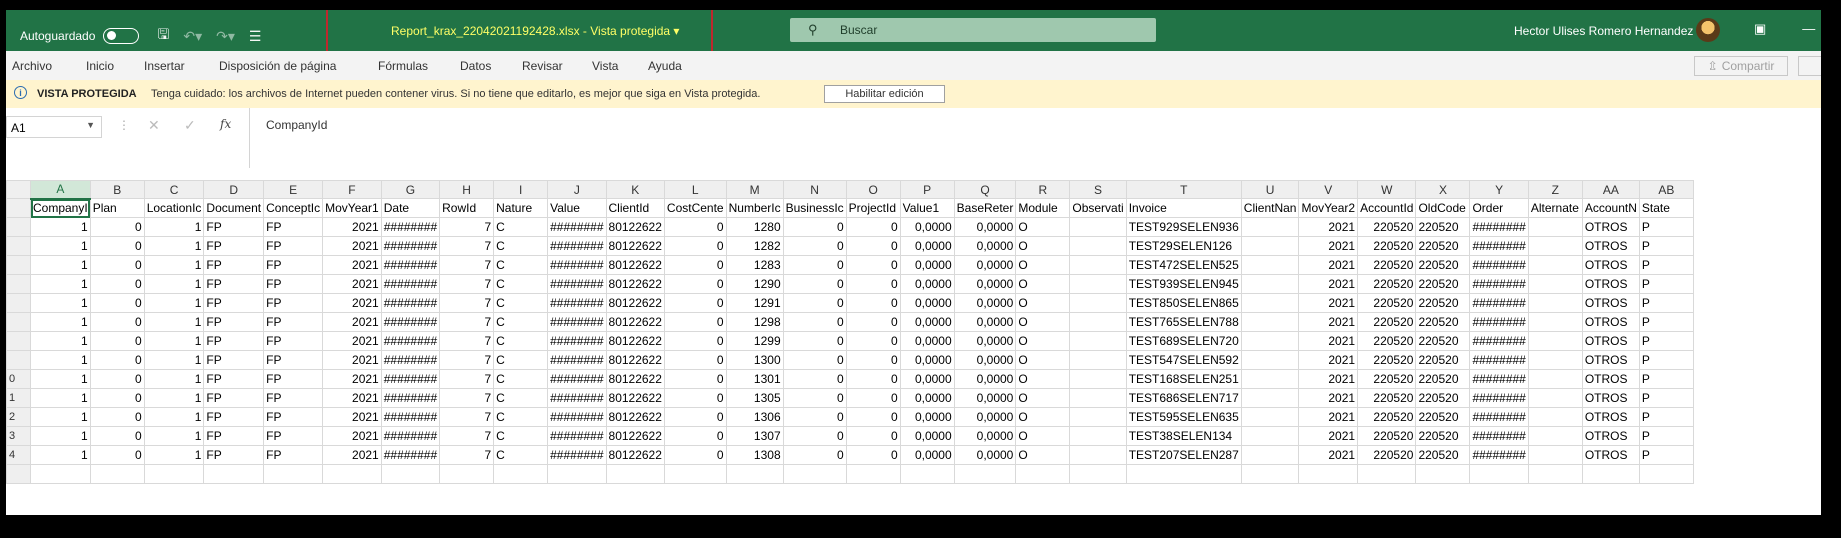 This screenshot has width=1841, height=538. I want to click on column-header-b: B, so click(117, 189).